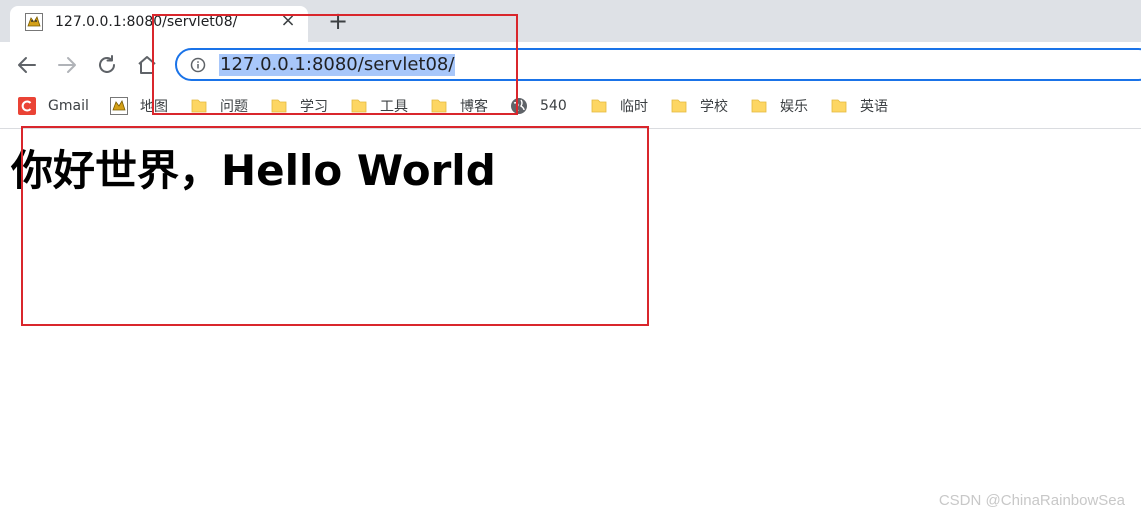  I want to click on bookmark-label: 临时, so click(634, 107).